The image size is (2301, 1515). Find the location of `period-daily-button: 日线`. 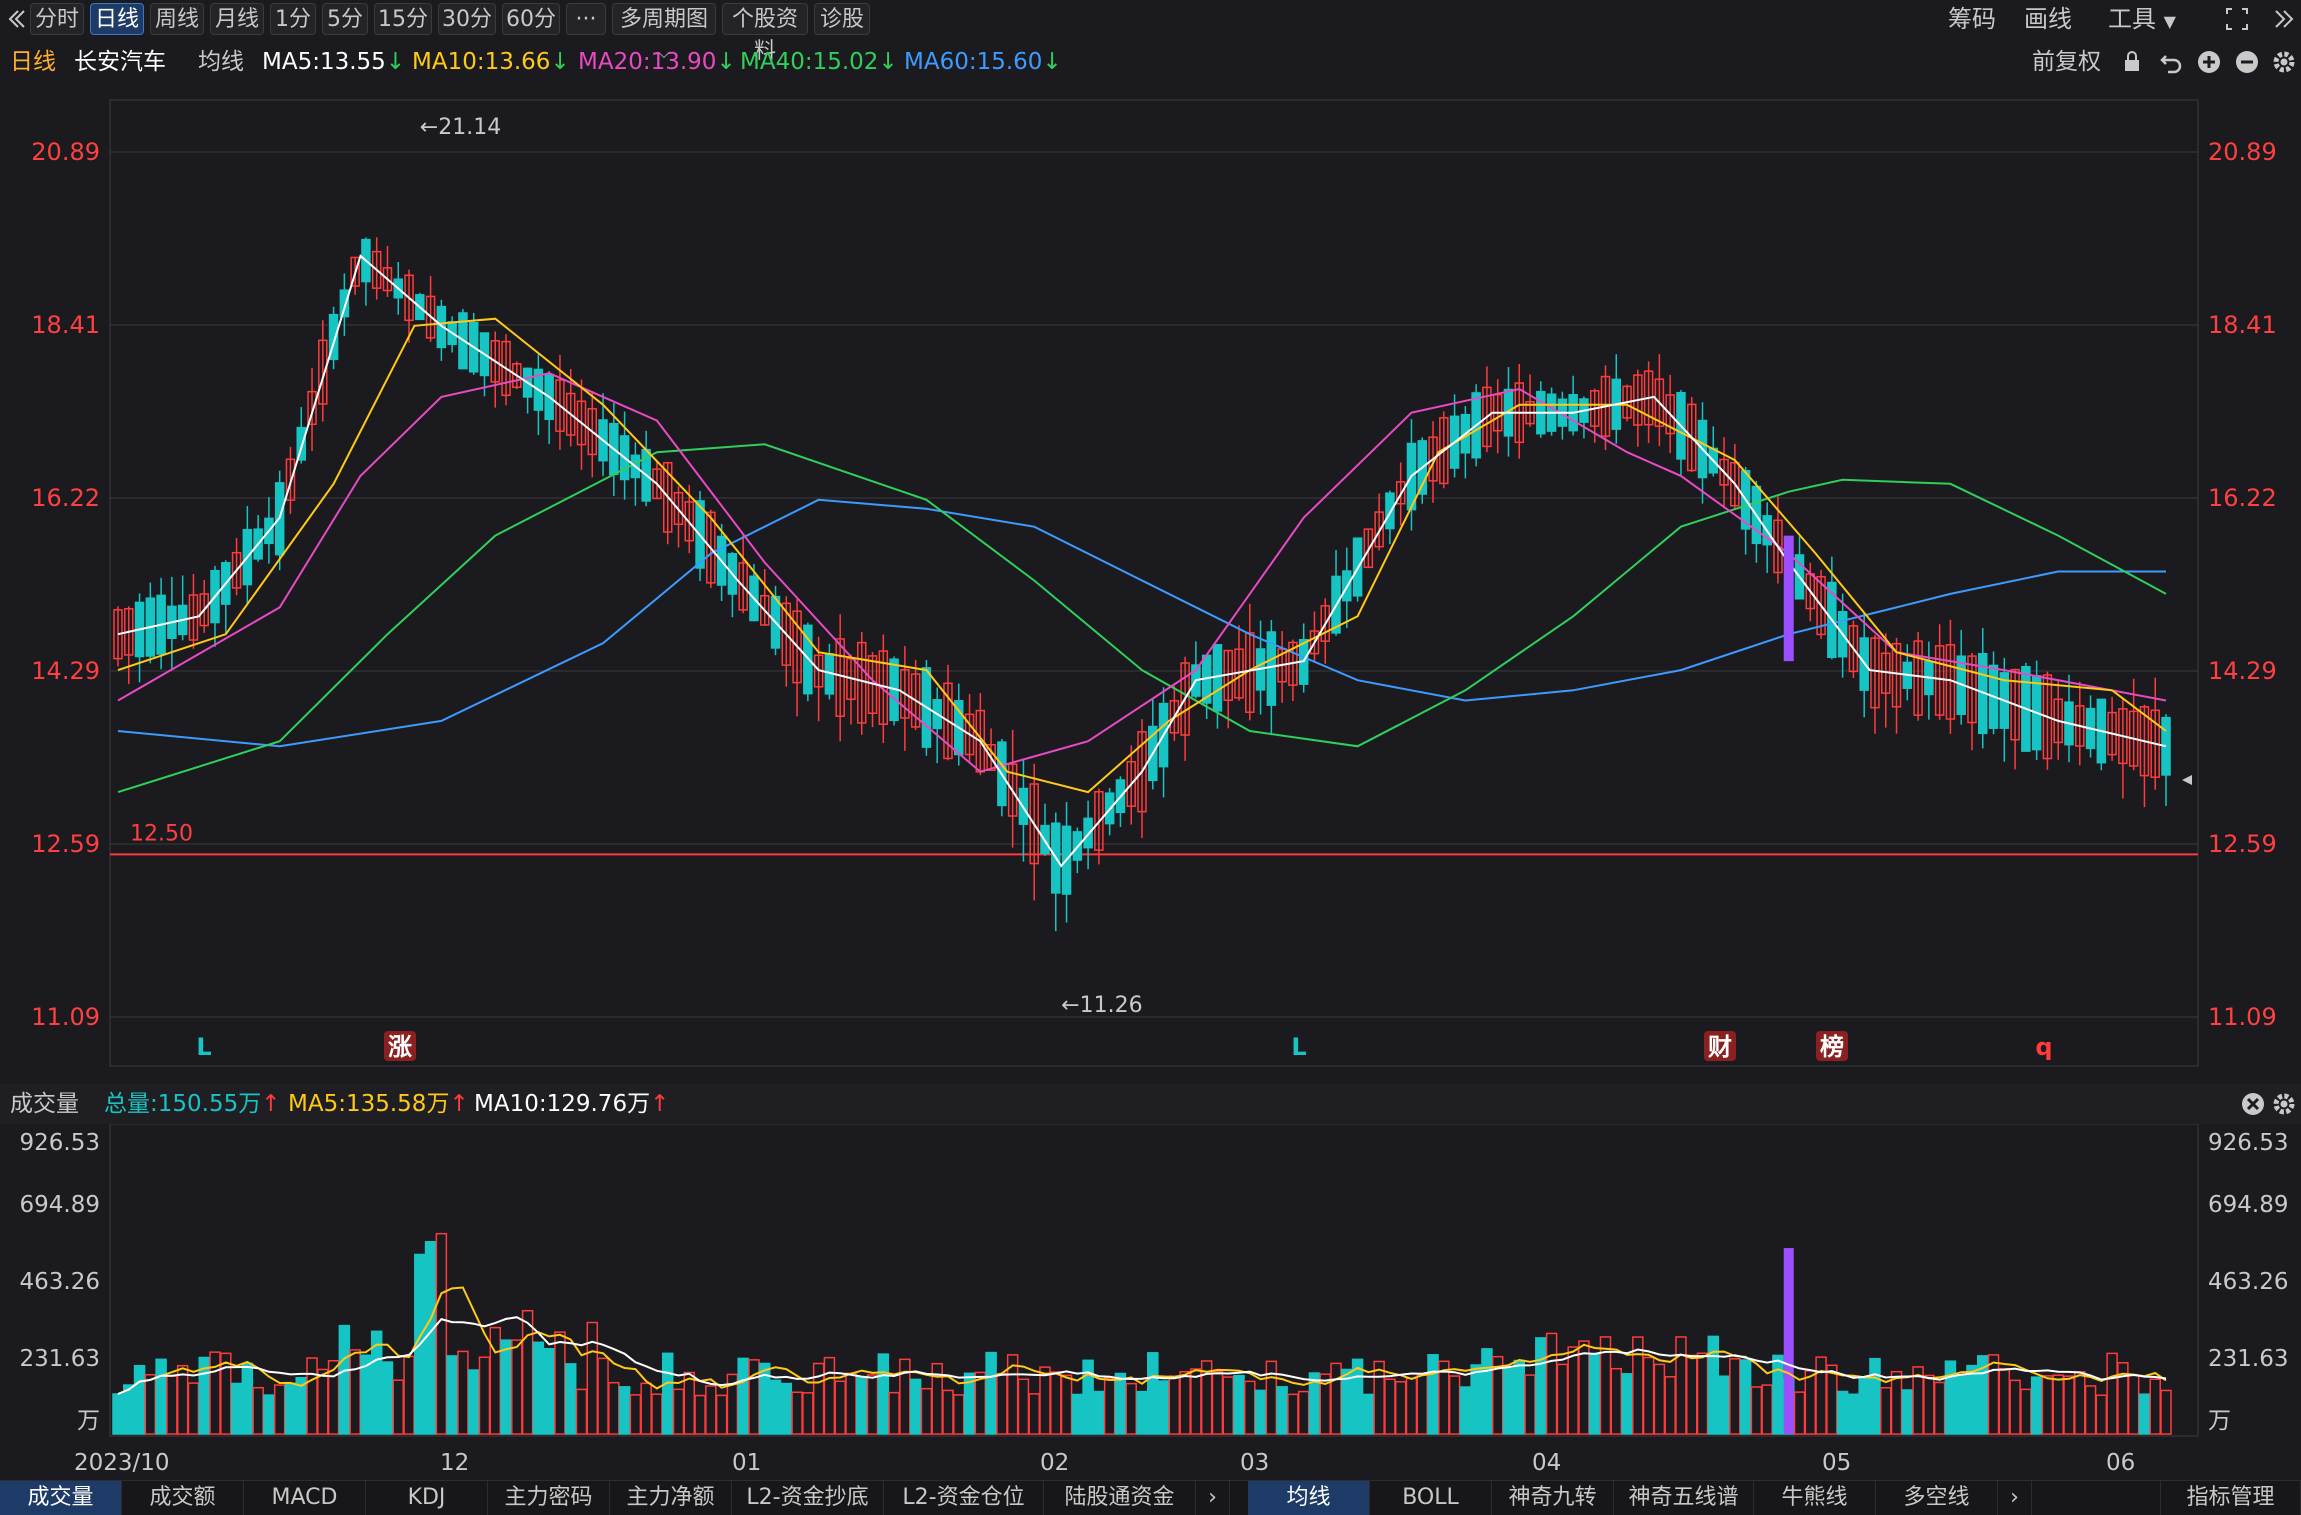

period-daily-button: 日线 is located at coordinates (117, 19).